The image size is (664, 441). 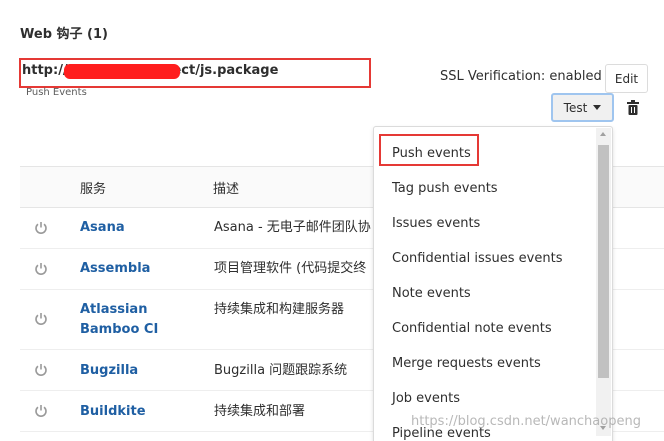 What do you see at coordinates (279, 309) in the screenshot?
I see `service-description: 持续集成和构建服务器` at bounding box center [279, 309].